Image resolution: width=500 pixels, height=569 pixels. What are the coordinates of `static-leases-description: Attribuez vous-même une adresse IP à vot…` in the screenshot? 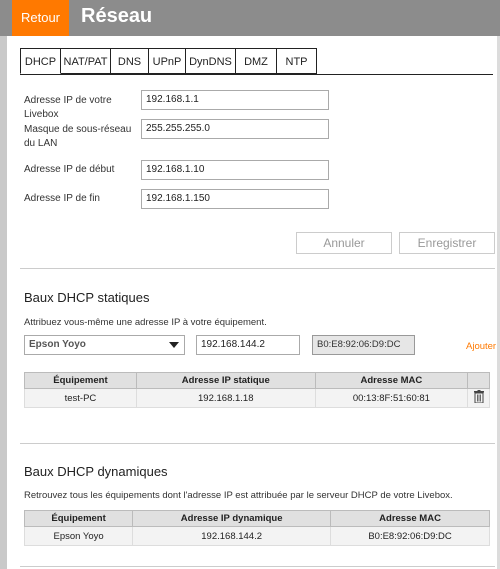 It's located at (145, 322).